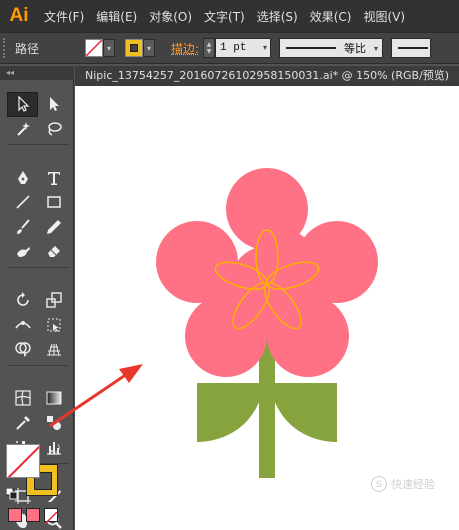 The width and height of the screenshot is (459, 530). What do you see at coordinates (311, 48) in the screenshot?
I see `profile-line-icon` at bounding box center [311, 48].